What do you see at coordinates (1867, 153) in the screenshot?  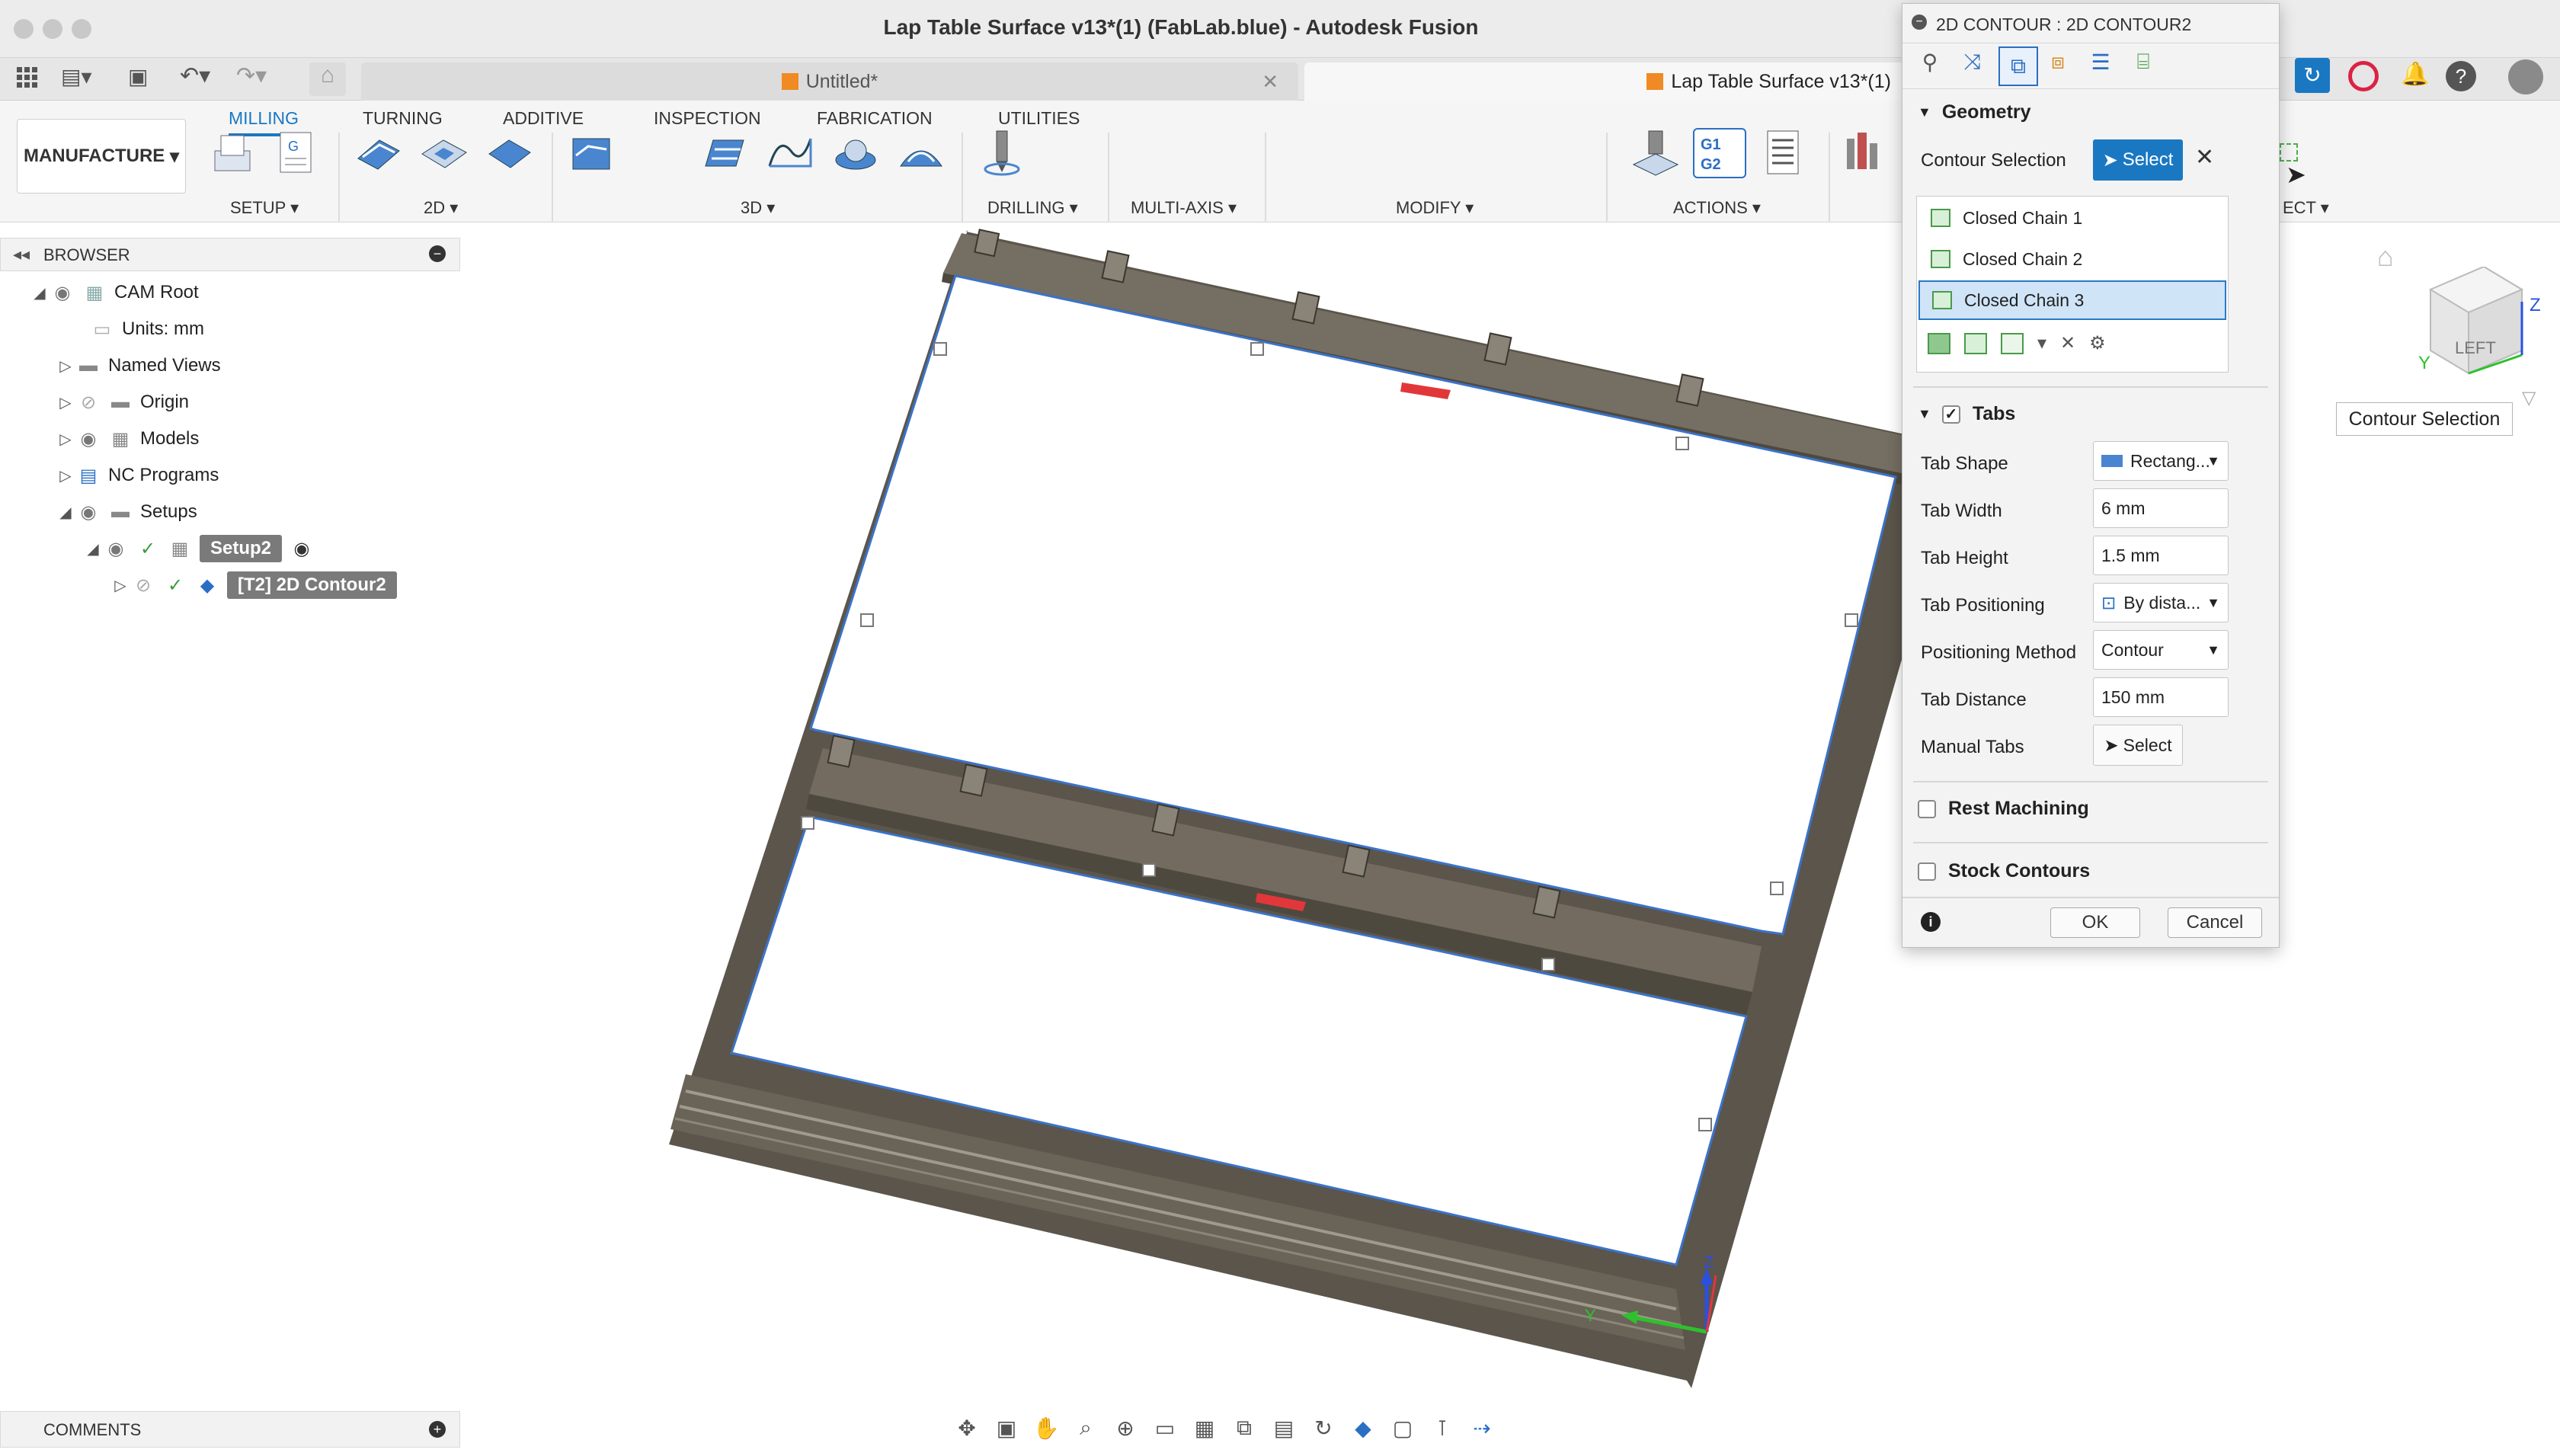 I see `manage-tool-library-icon` at bounding box center [1867, 153].